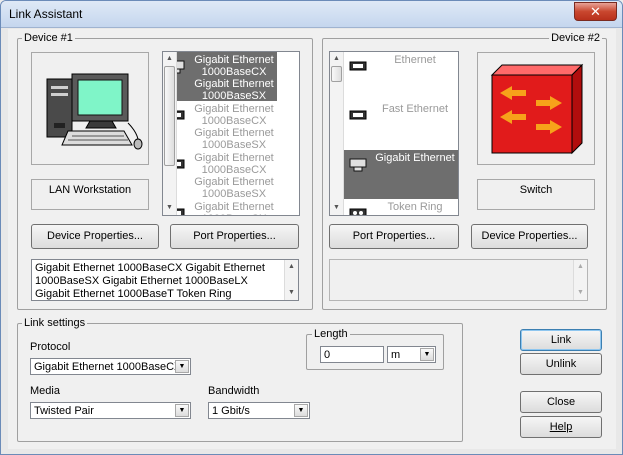 This screenshot has height=455, width=623. I want to click on window-close-button: ✕, so click(595, 11).